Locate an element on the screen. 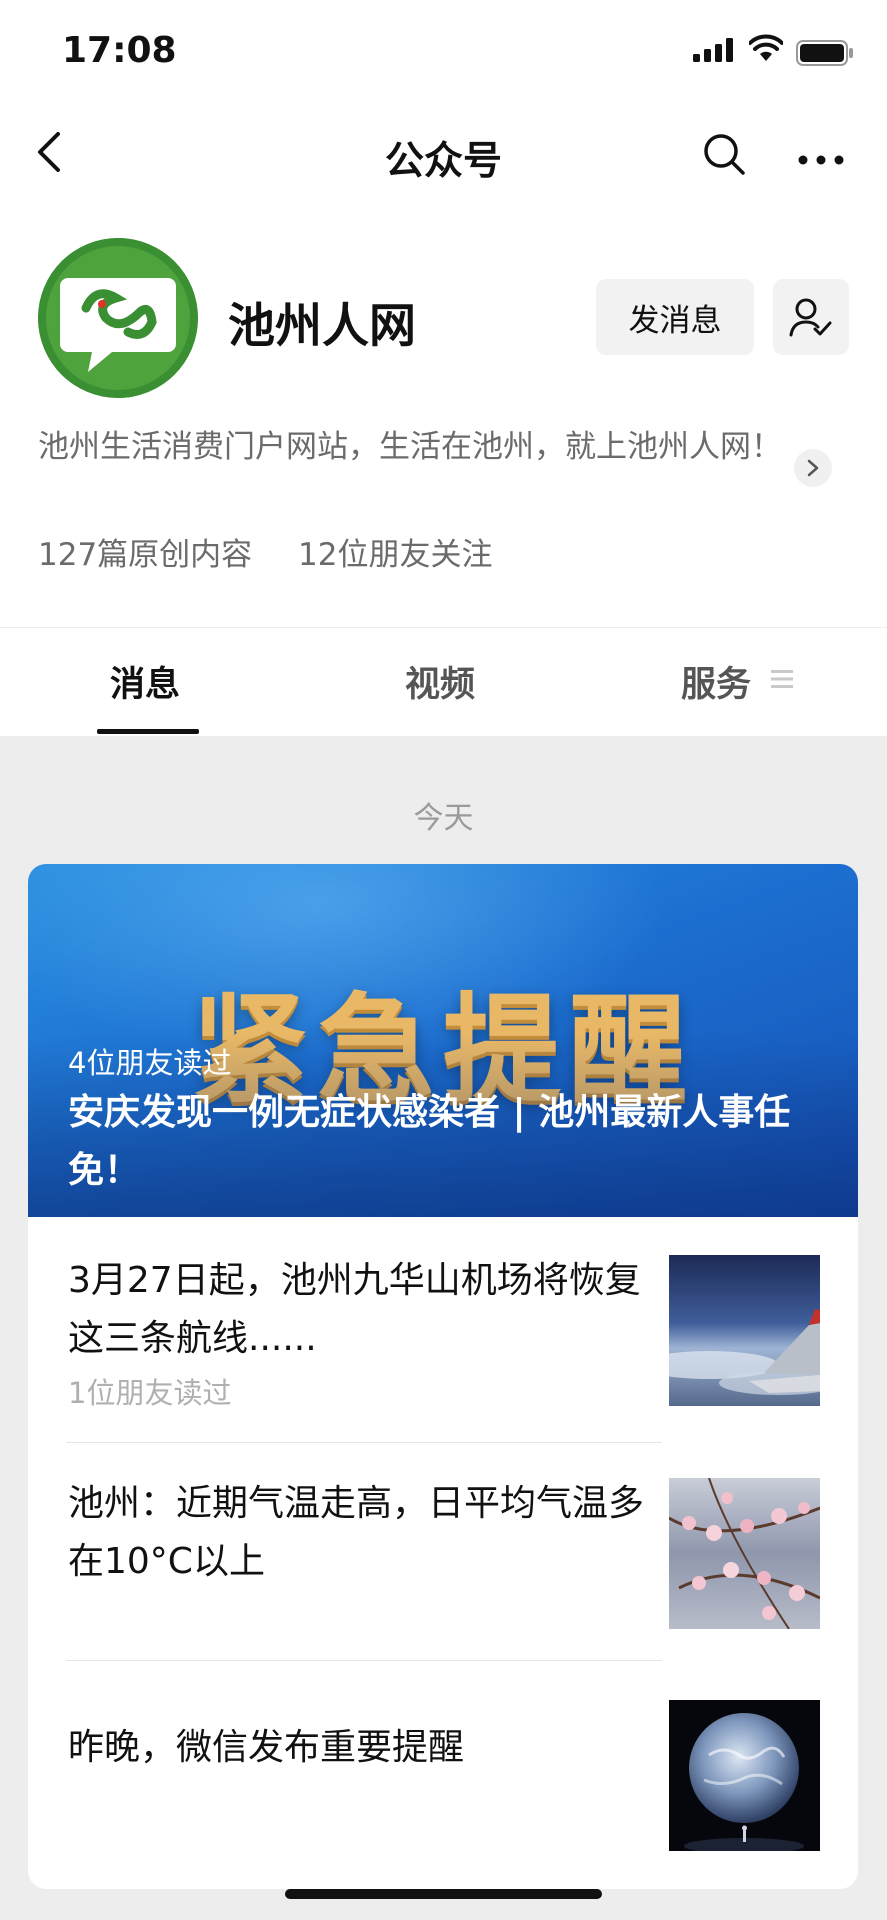 This screenshot has width=887, height=1920. featured-article-title: 安庆发现一例无症状感染者 | 池州最新人事任免！ is located at coordinates (429, 1141).